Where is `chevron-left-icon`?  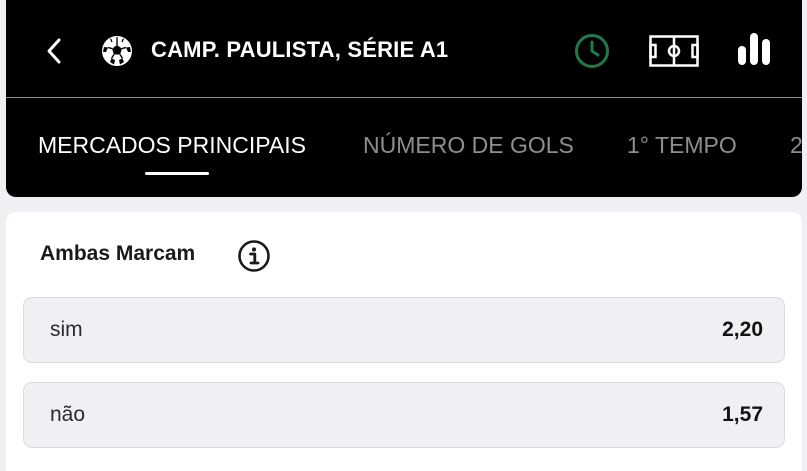
chevron-left-icon is located at coordinates (54, 51).